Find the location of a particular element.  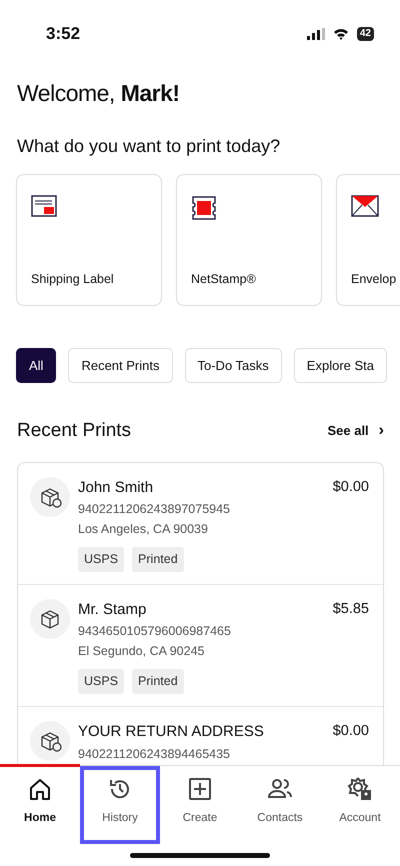

status-time: 3:52 is located at coordinates (63, 34).